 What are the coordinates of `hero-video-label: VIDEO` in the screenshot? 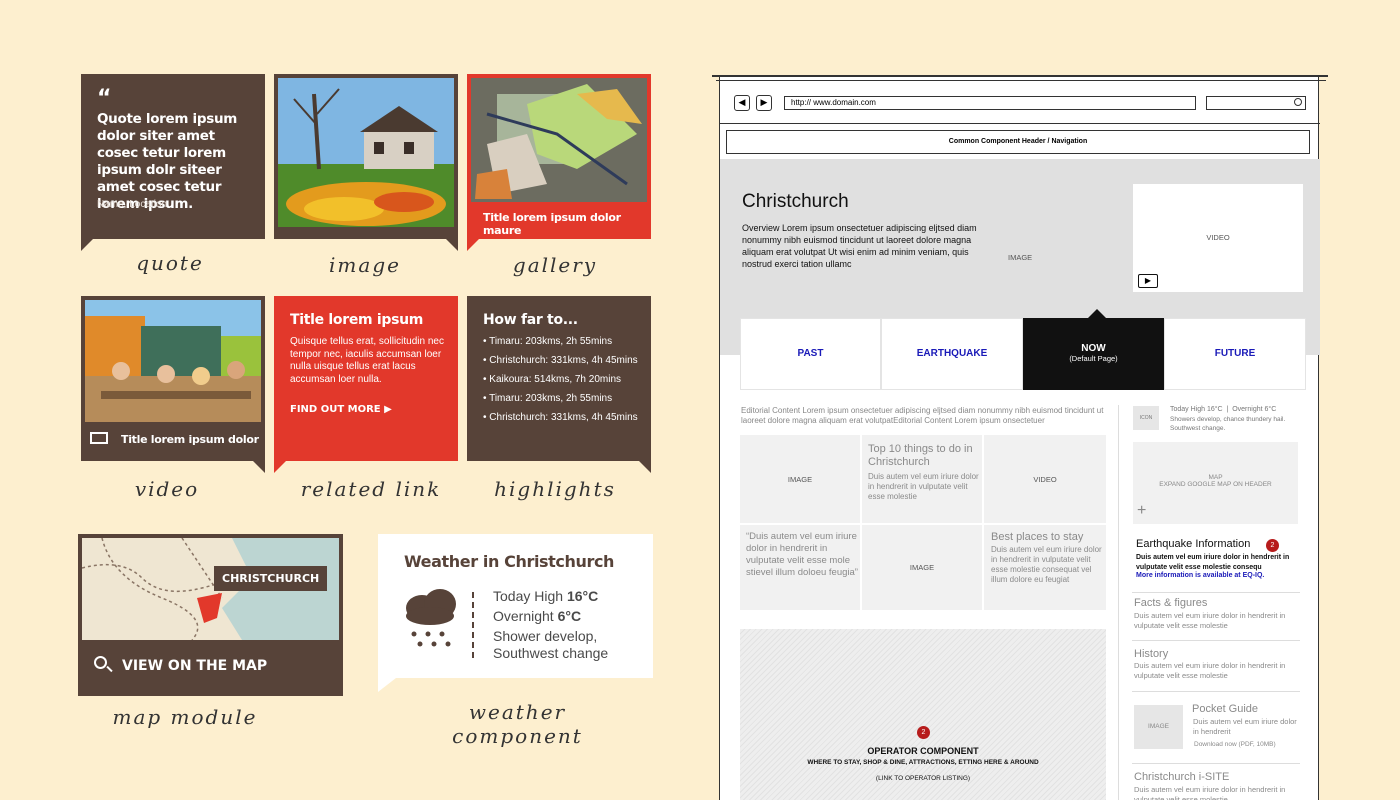 It's located at (1218, 237).